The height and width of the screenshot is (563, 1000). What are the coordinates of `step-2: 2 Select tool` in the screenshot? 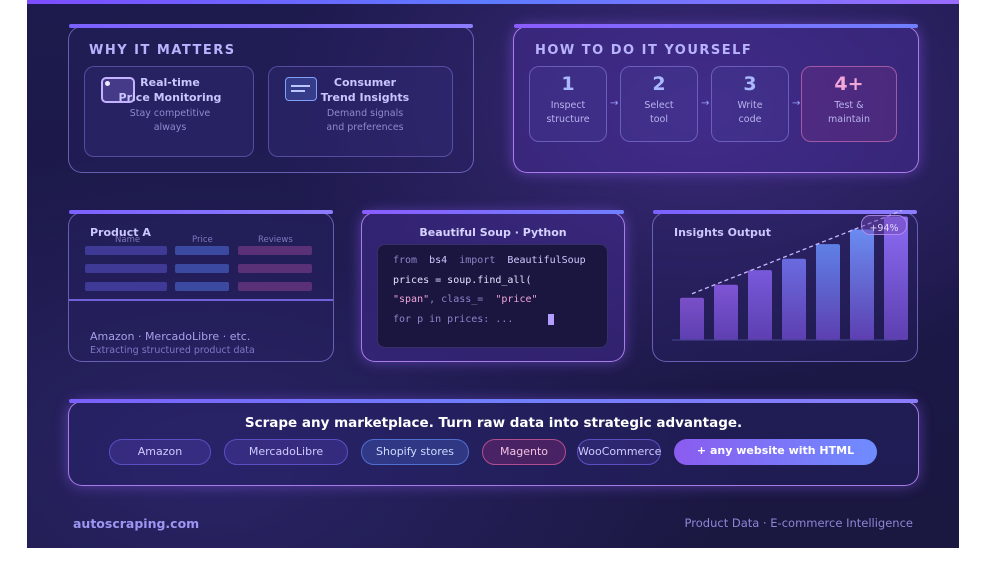 It's located at (659, 104).